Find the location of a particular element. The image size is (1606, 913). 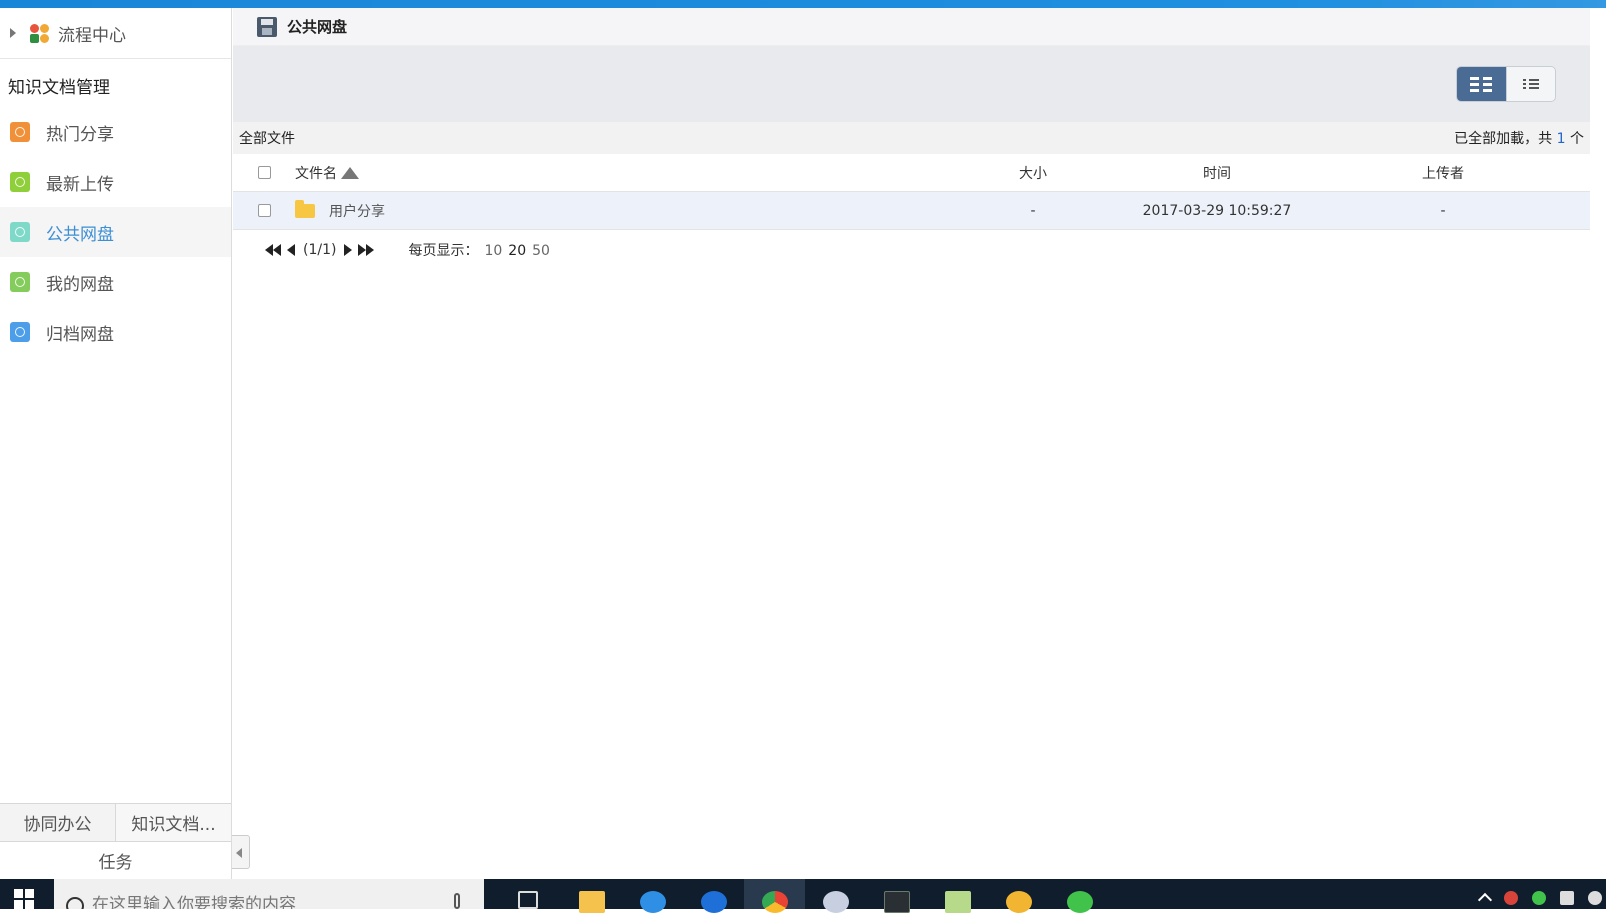

taskbar-apps is located at coordinates (805, 896).